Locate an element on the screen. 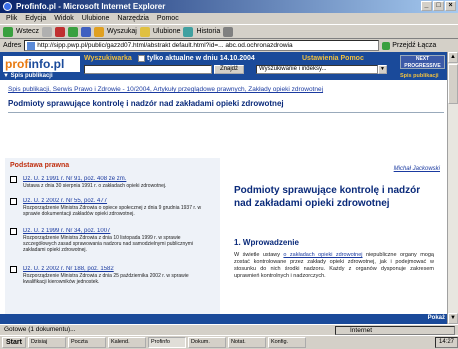  taskbar-item-active: Profinfo is located at coordinates (166, 342).